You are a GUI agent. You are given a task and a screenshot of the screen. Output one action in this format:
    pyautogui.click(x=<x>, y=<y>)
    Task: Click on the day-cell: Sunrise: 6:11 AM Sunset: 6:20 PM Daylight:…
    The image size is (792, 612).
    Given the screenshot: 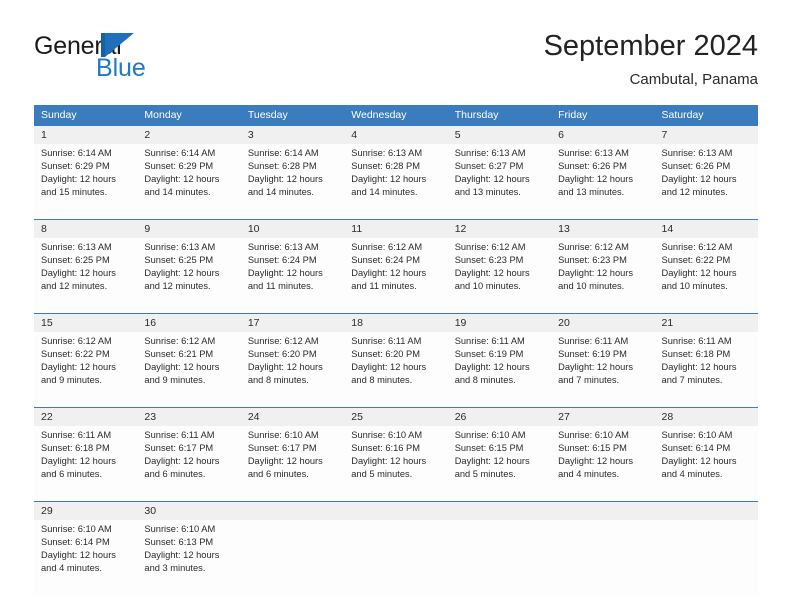 What is the action you would take?
    pyautogui.click(x=395, y=369)
    